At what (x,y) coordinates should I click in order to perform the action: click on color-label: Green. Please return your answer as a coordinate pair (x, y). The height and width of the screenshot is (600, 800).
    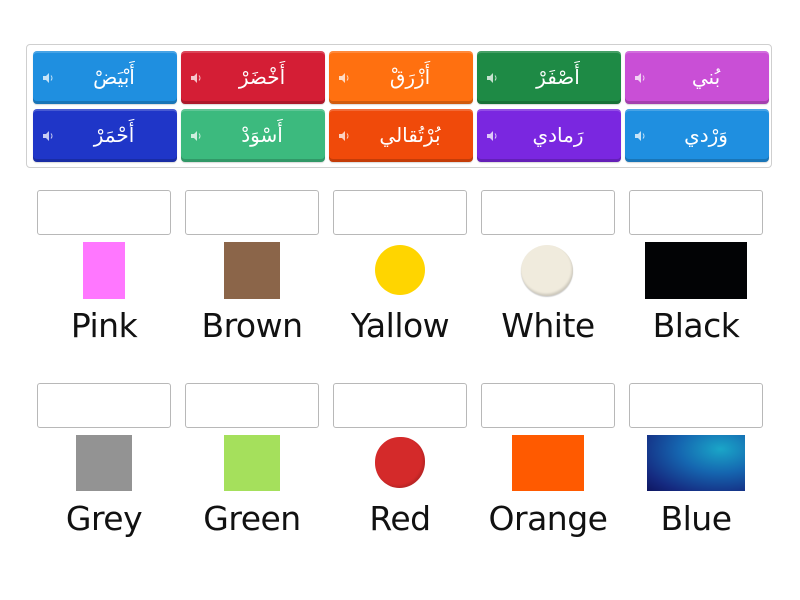
    Looking at the image, I should click on (252, 518).